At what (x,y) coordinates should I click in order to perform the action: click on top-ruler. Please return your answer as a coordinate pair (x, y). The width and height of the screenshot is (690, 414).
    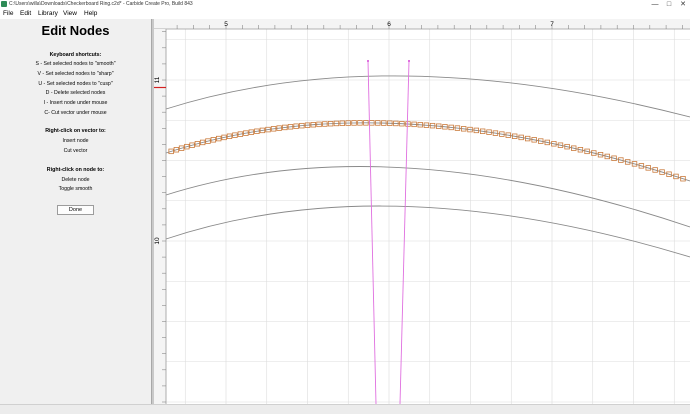
    Looking at the image, I should click on (422, 24).